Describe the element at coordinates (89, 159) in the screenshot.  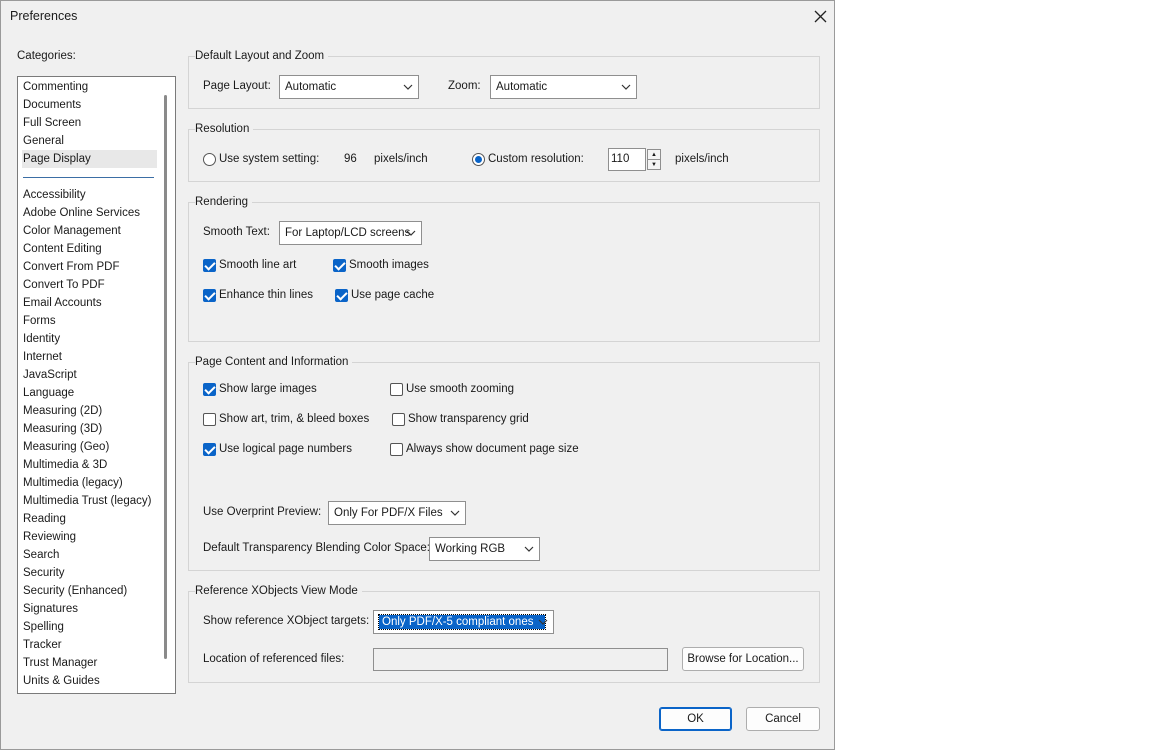
I see `category-item: Page Display` at that location.